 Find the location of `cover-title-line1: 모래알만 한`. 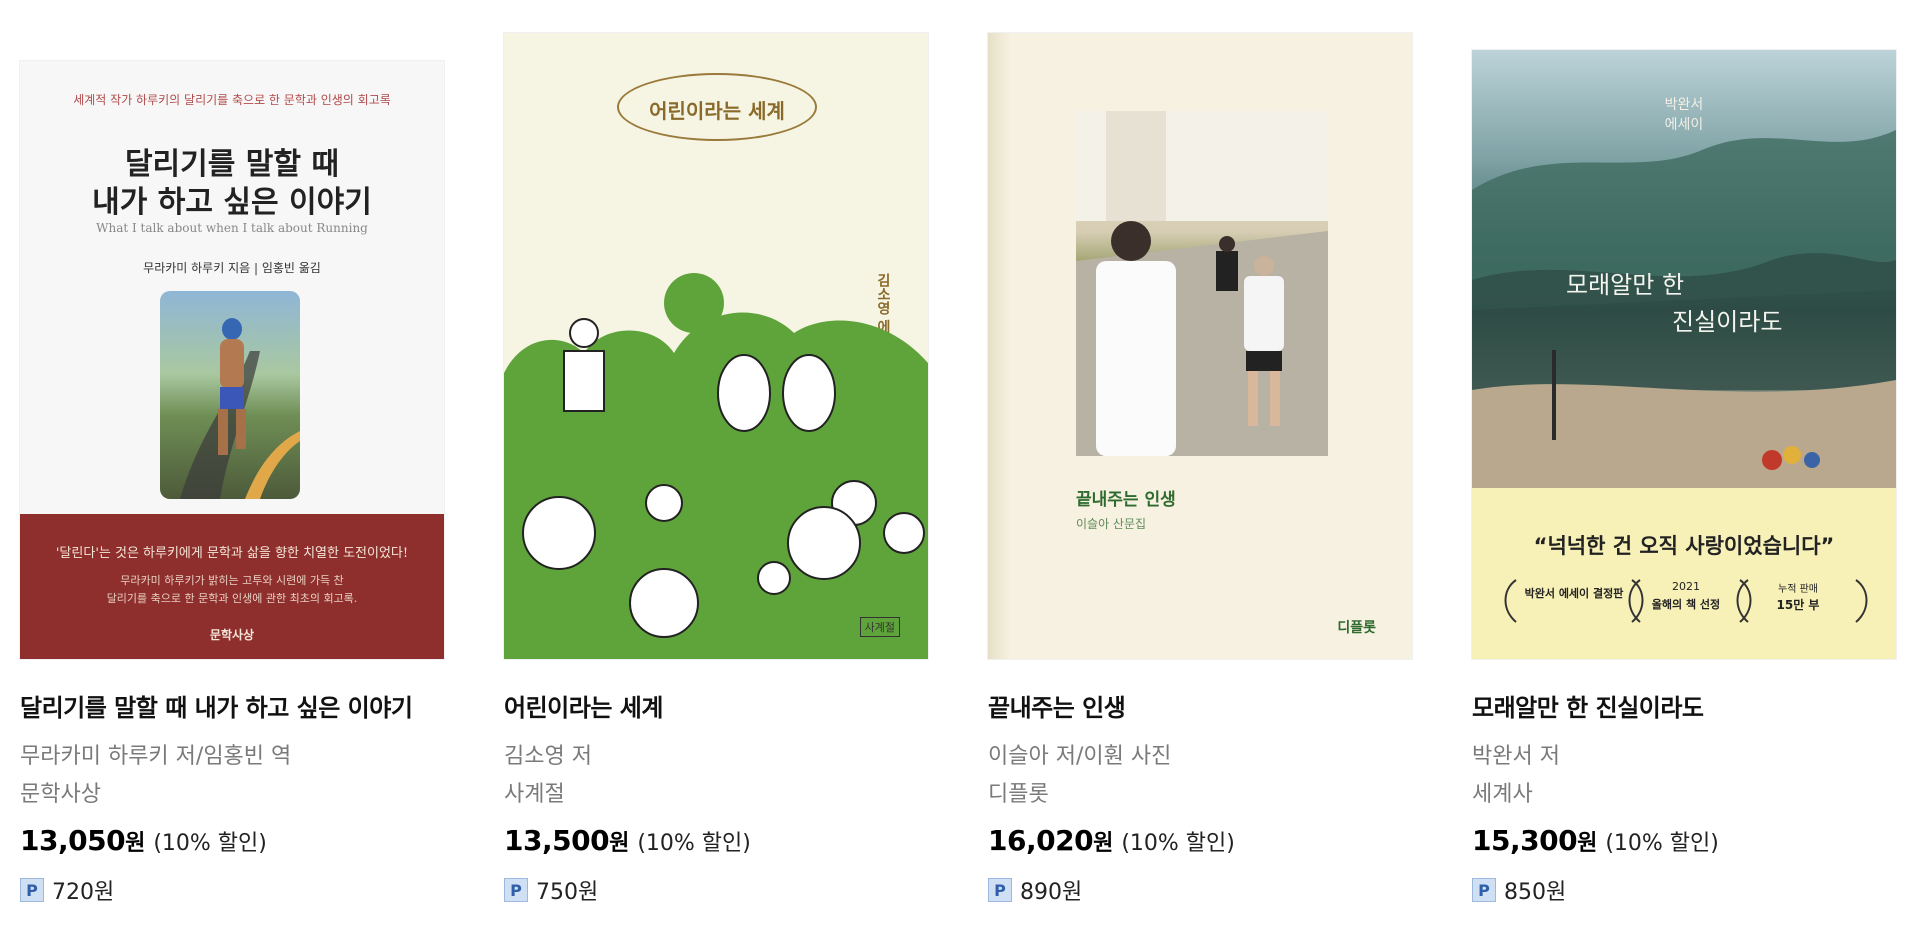

cover-title-line1: 모래알만 한 is located at coordinates (1625, 285).